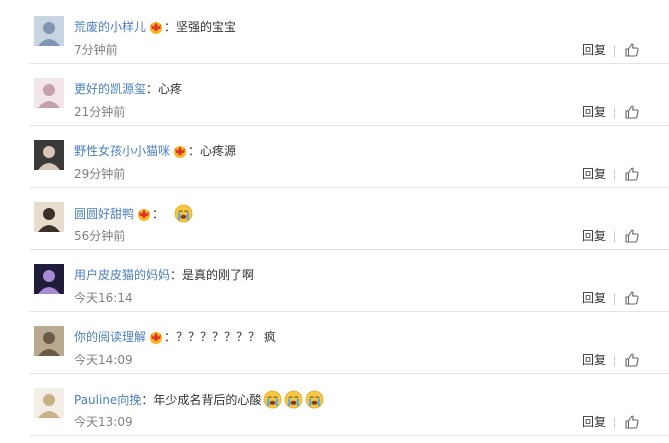 This screenshot has height=443, width=669. What do you see at coordinates (334, 343) in the screenshot?
I see `comment-row: 你的阅读理解 ：？？？？？？？ 疯今天14:09 回复` at bounding box center [334, 343].